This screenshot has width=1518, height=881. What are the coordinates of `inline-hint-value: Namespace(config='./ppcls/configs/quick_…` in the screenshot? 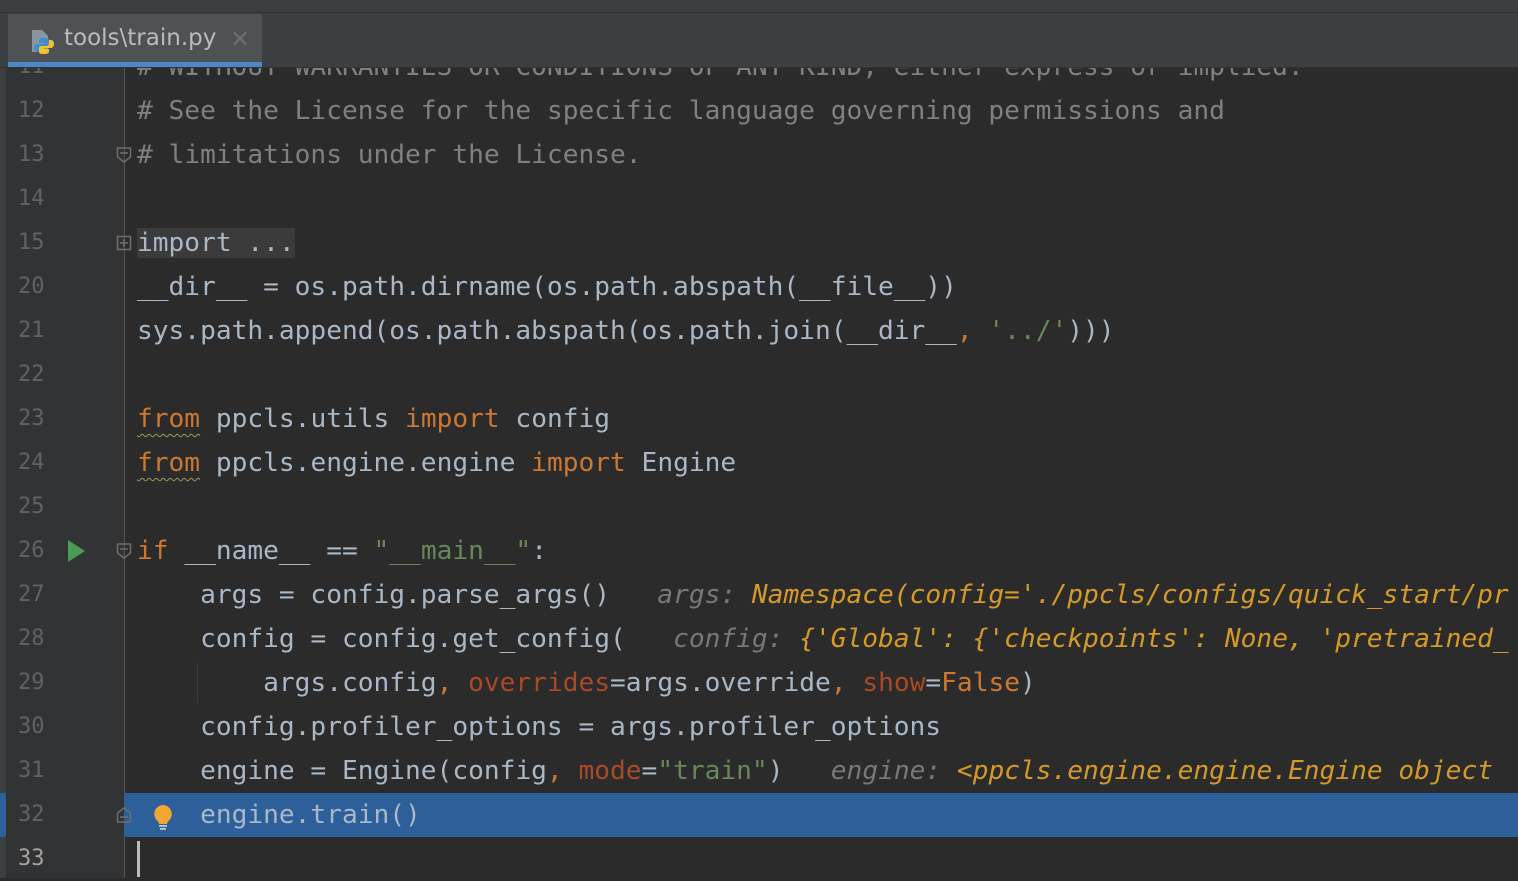 It's located at (1130, 595).